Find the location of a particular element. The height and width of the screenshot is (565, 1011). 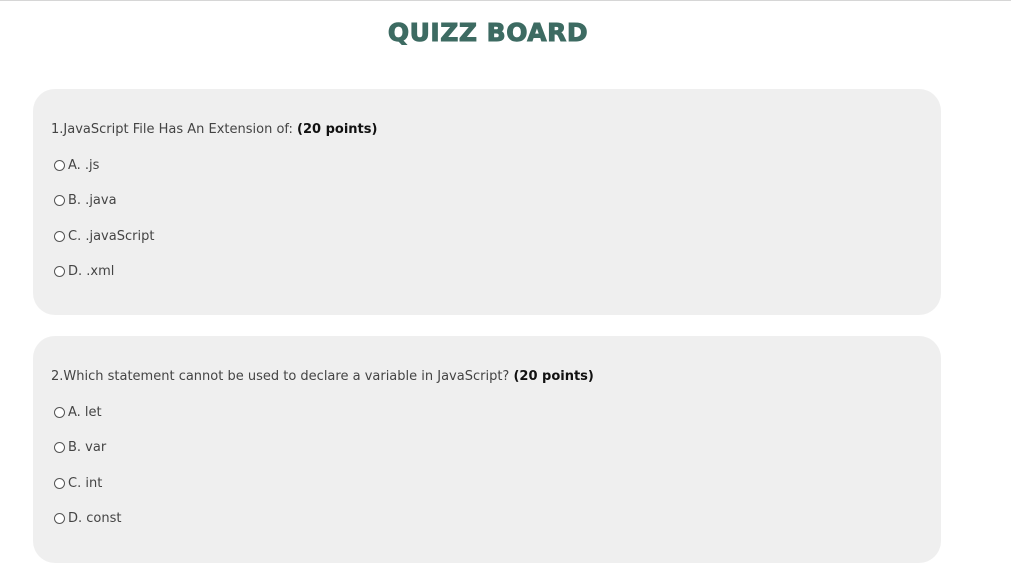

page-title: QUIZZ BOARD is located at coordinates (488, 33).